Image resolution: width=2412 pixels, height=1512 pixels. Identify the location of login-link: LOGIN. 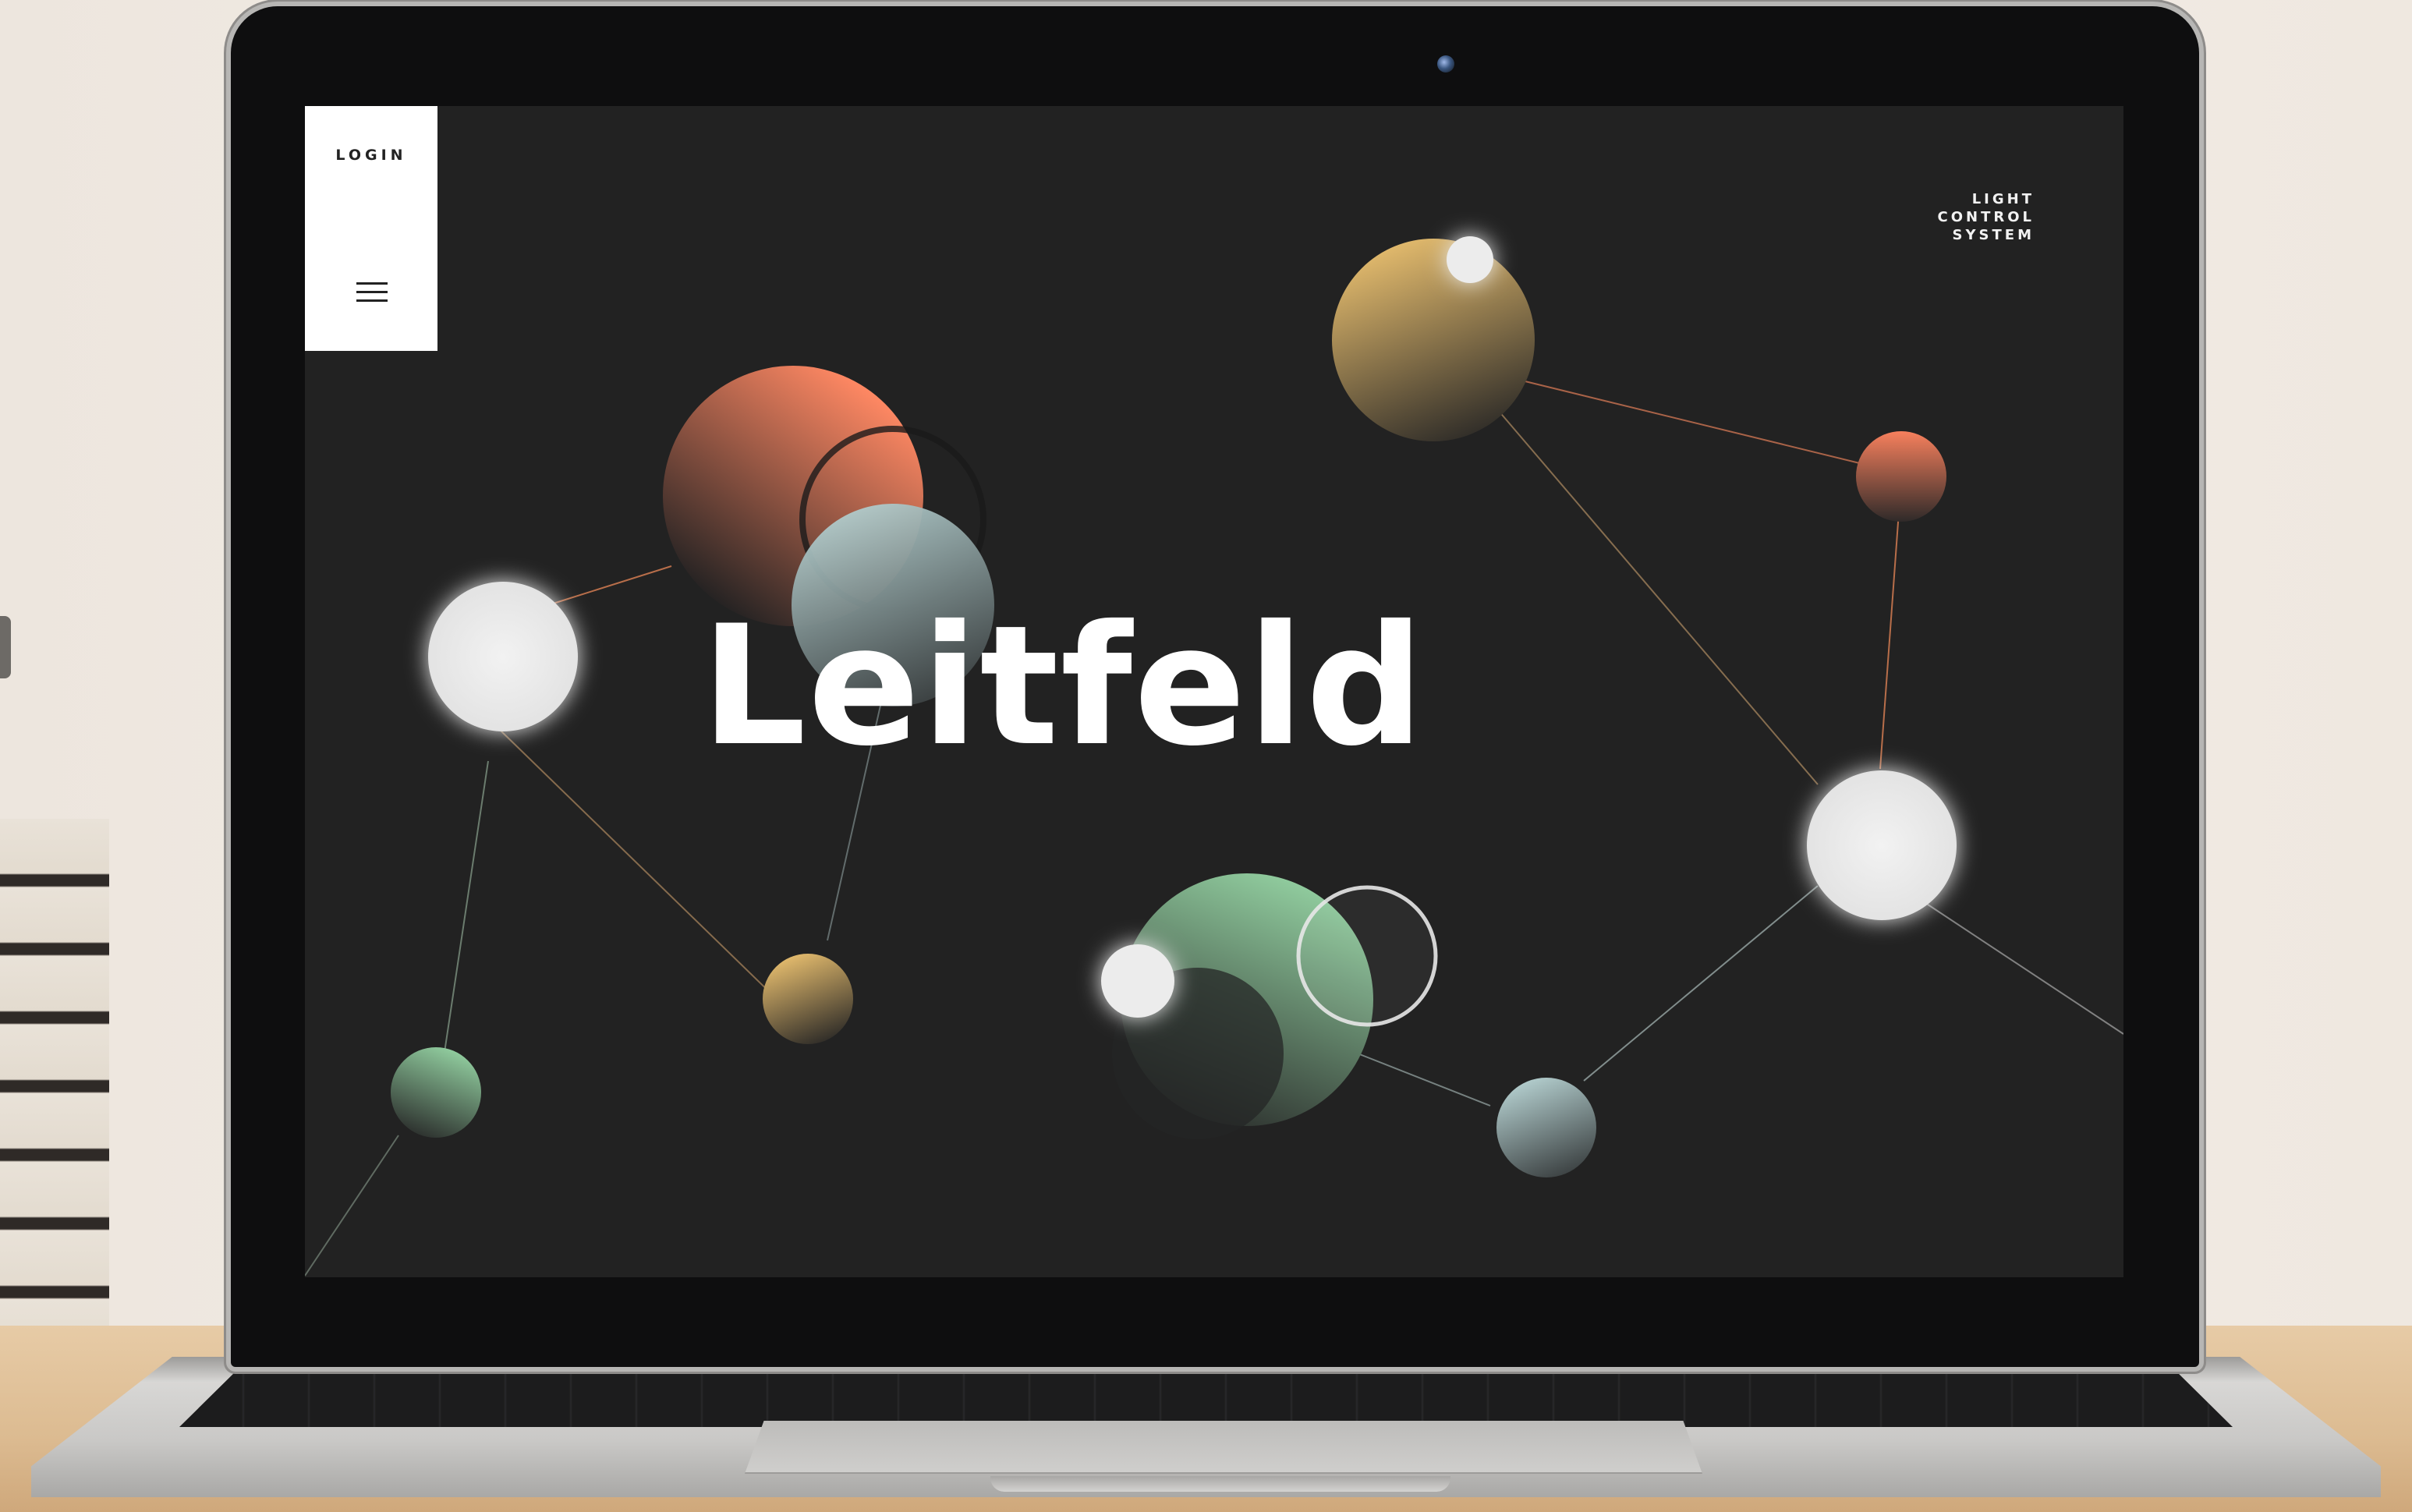
(371, 155).